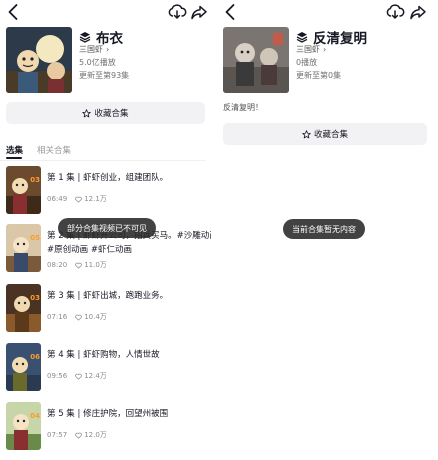  Describe the element at coordinates (95, 435) in the screenshot. I see `episode-likes: 12.0万` at that location.